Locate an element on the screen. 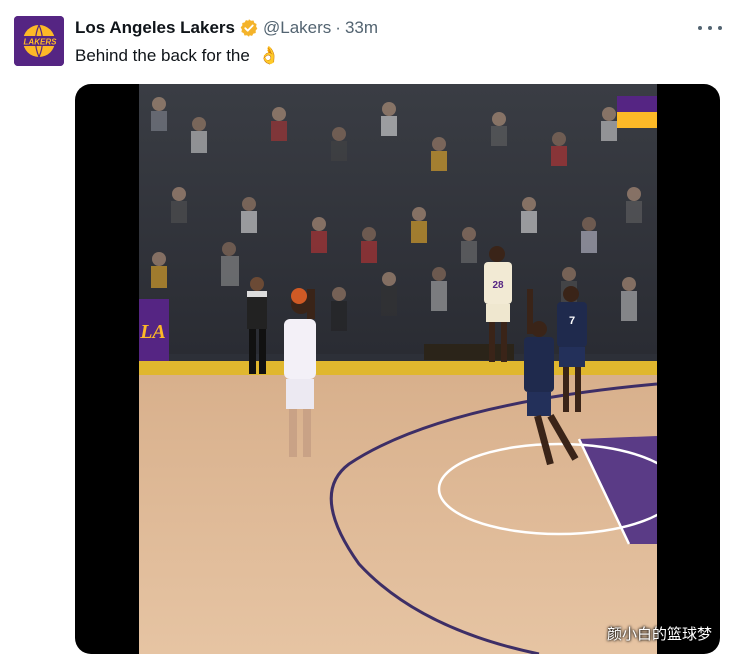  ok-hand-emoji: 👌 is located at coordinates (269, 55).